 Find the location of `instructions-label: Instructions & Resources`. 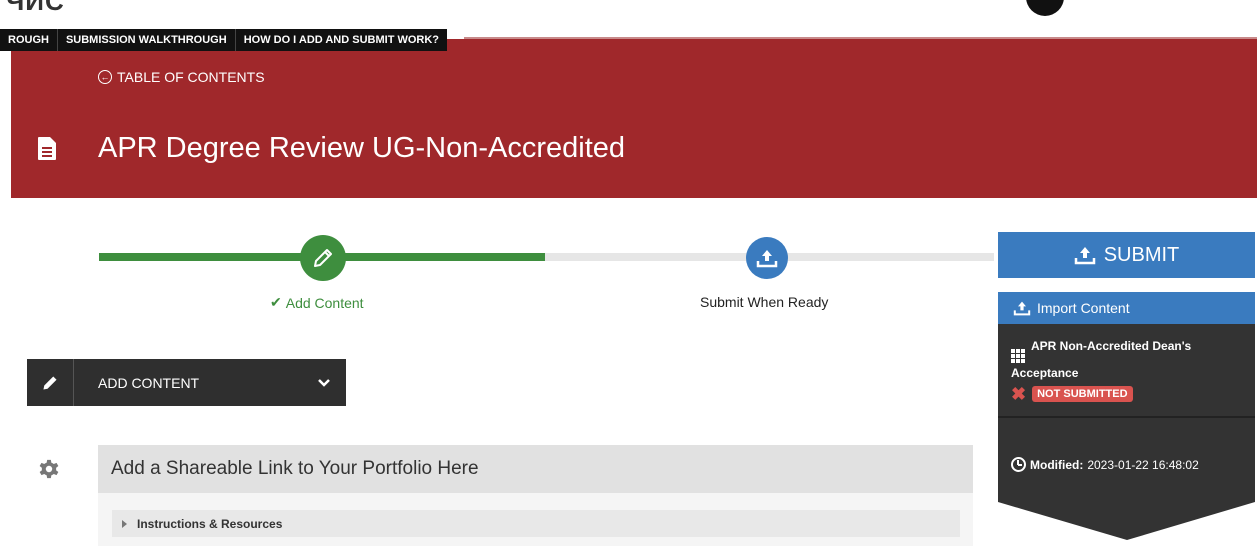

instructions-label: Instructions & Resources is located at coordinates (210, 523).